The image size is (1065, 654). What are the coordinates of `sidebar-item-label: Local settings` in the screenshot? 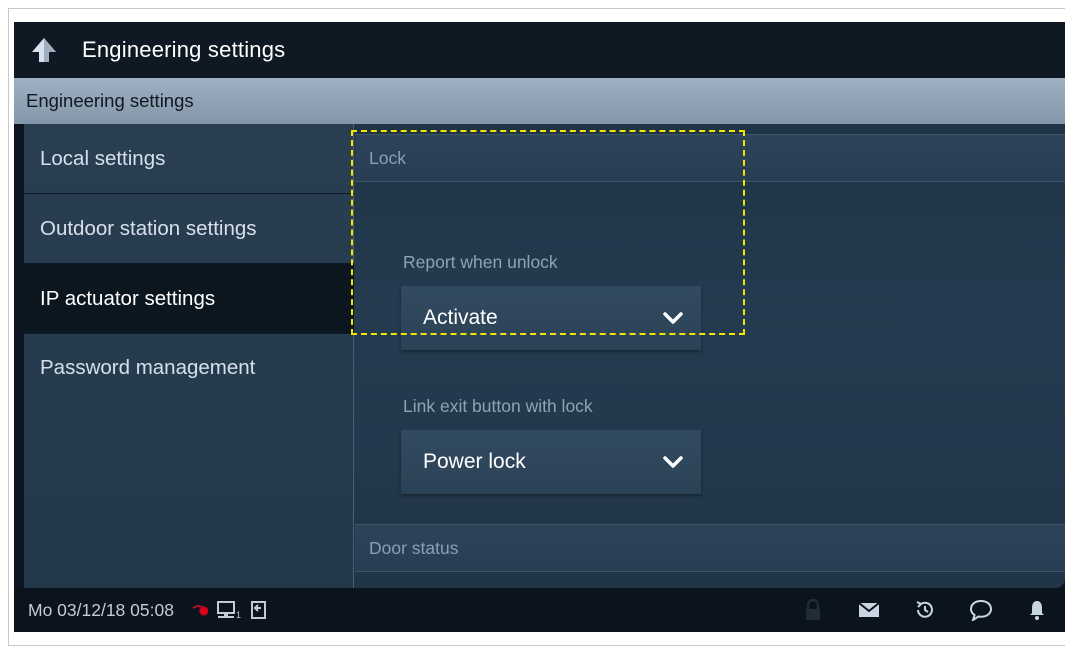 It's located at (103, 158).